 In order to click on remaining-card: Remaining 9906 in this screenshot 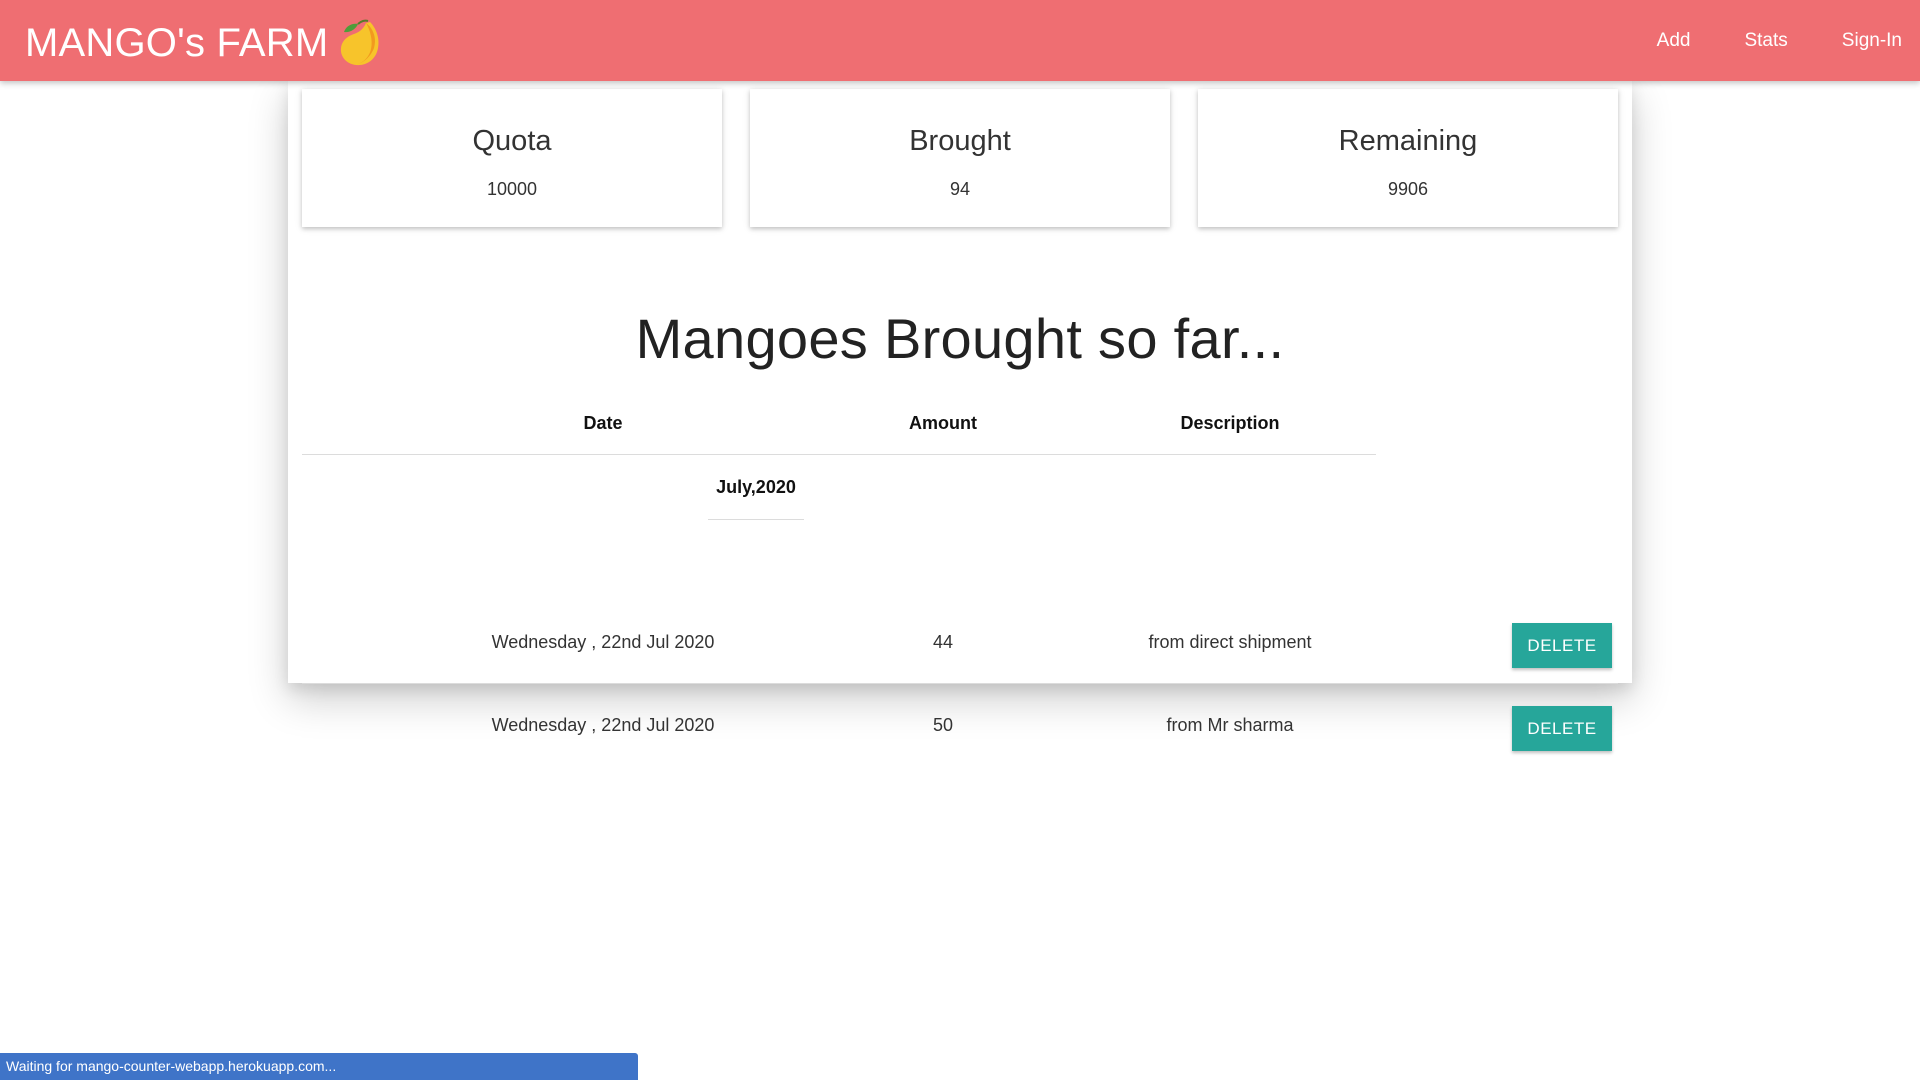, I will do `click(1408, 158)`.